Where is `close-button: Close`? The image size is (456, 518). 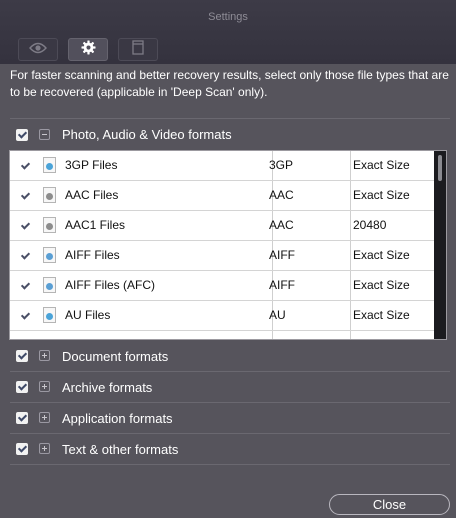
close-button: Close is located at coordinates (389, 504).